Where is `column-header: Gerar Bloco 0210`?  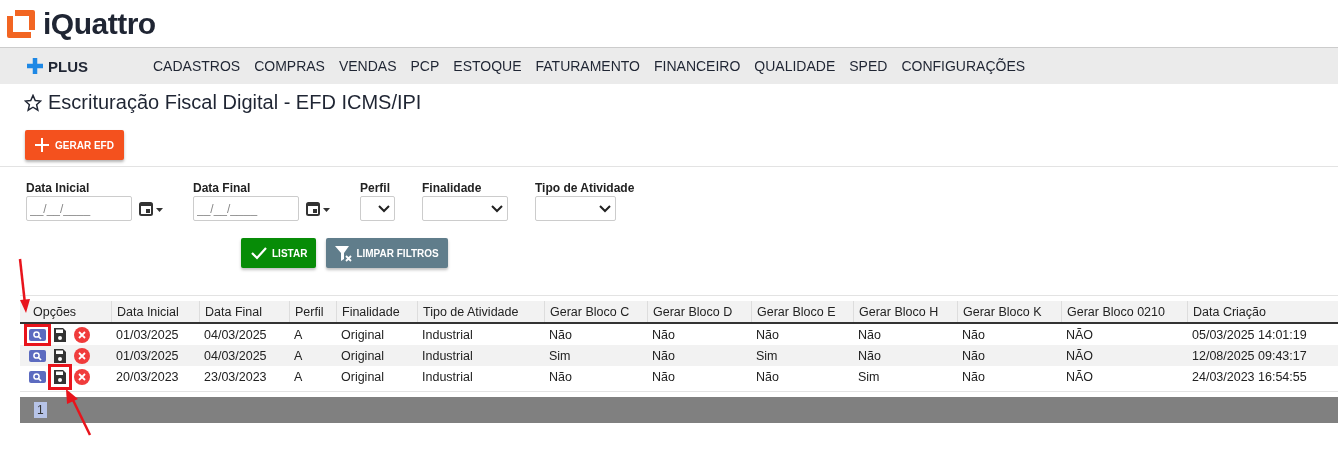
column-header: Gerar Bloco 0210 is located at coordinates (1124, 311).